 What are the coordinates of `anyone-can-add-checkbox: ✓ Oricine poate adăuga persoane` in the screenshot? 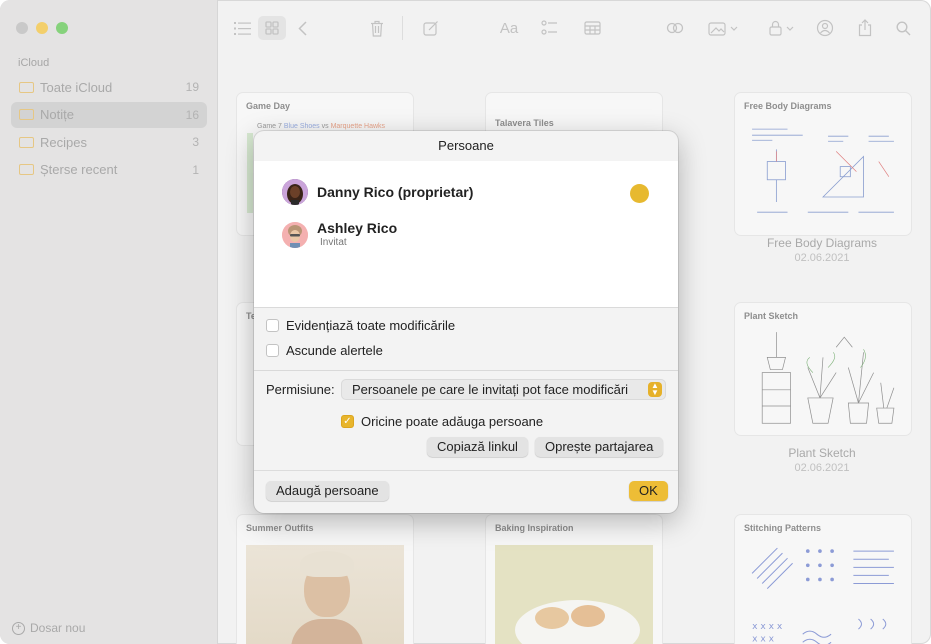 It's located at (442, 421).